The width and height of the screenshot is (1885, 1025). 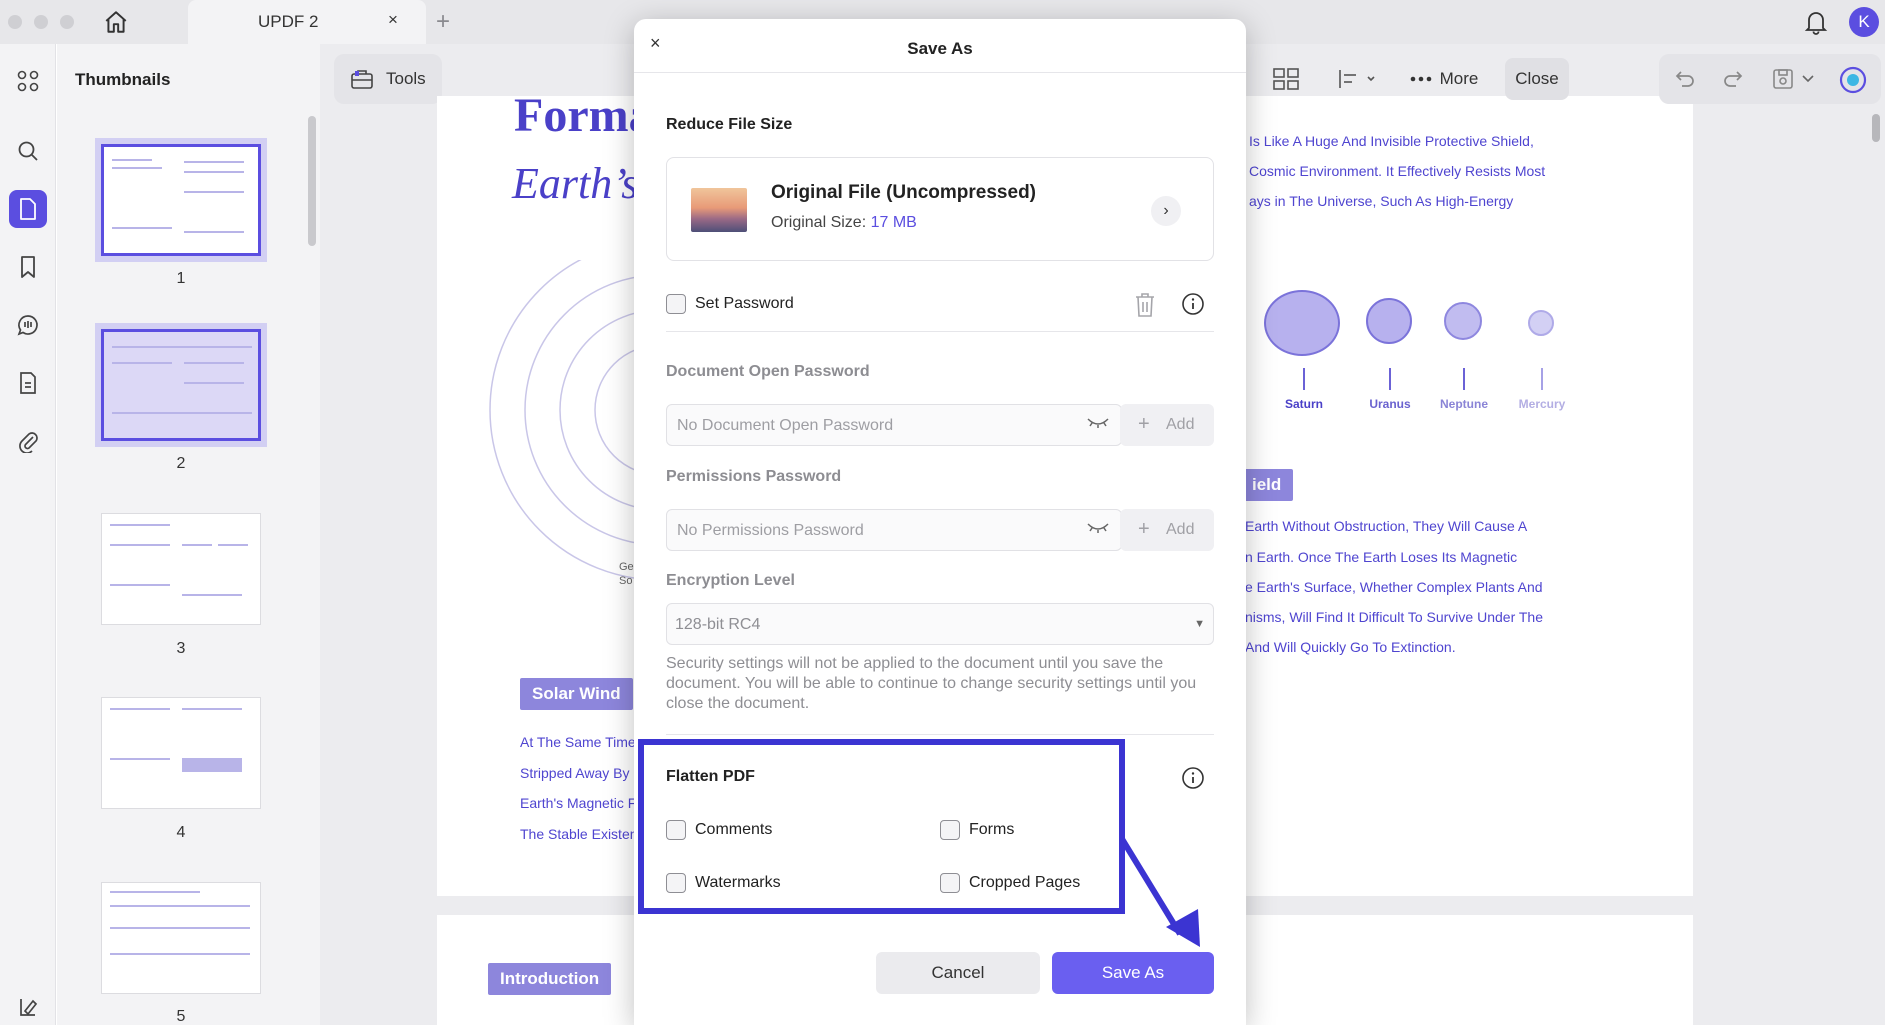 What do you see at coordinates (406, 78) in the screenshot?
I see `tools-label: Tools` at bounding box center [406, 78].